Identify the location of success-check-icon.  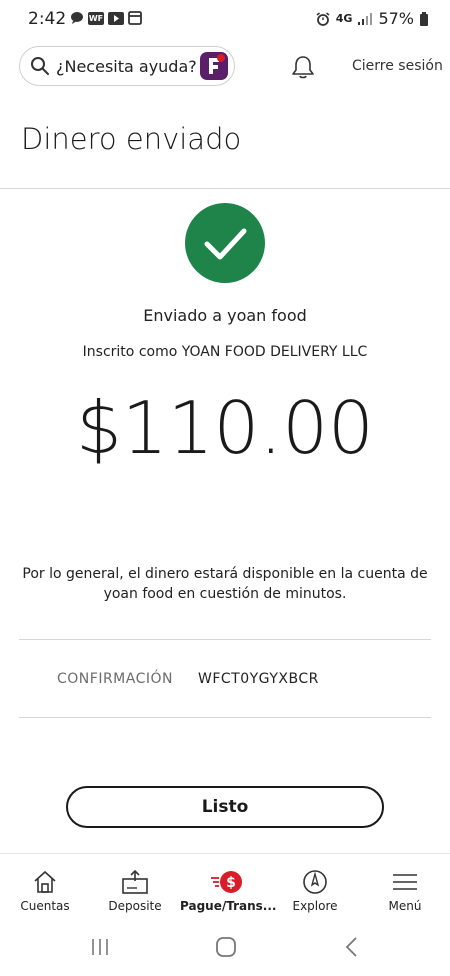
(225, 243).